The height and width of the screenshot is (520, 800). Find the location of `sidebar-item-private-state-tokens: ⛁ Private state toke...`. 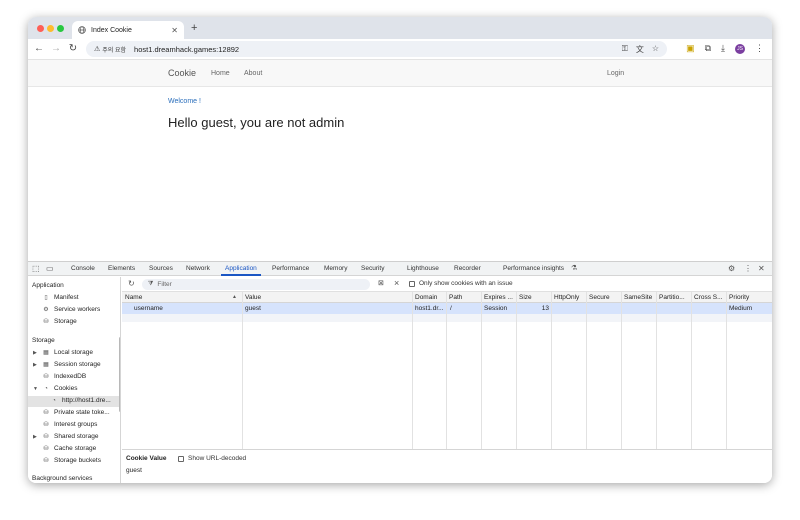

sidebar-item-private-state-tokens: ⛁ Private state toke... is located at coordinates (75, 412).